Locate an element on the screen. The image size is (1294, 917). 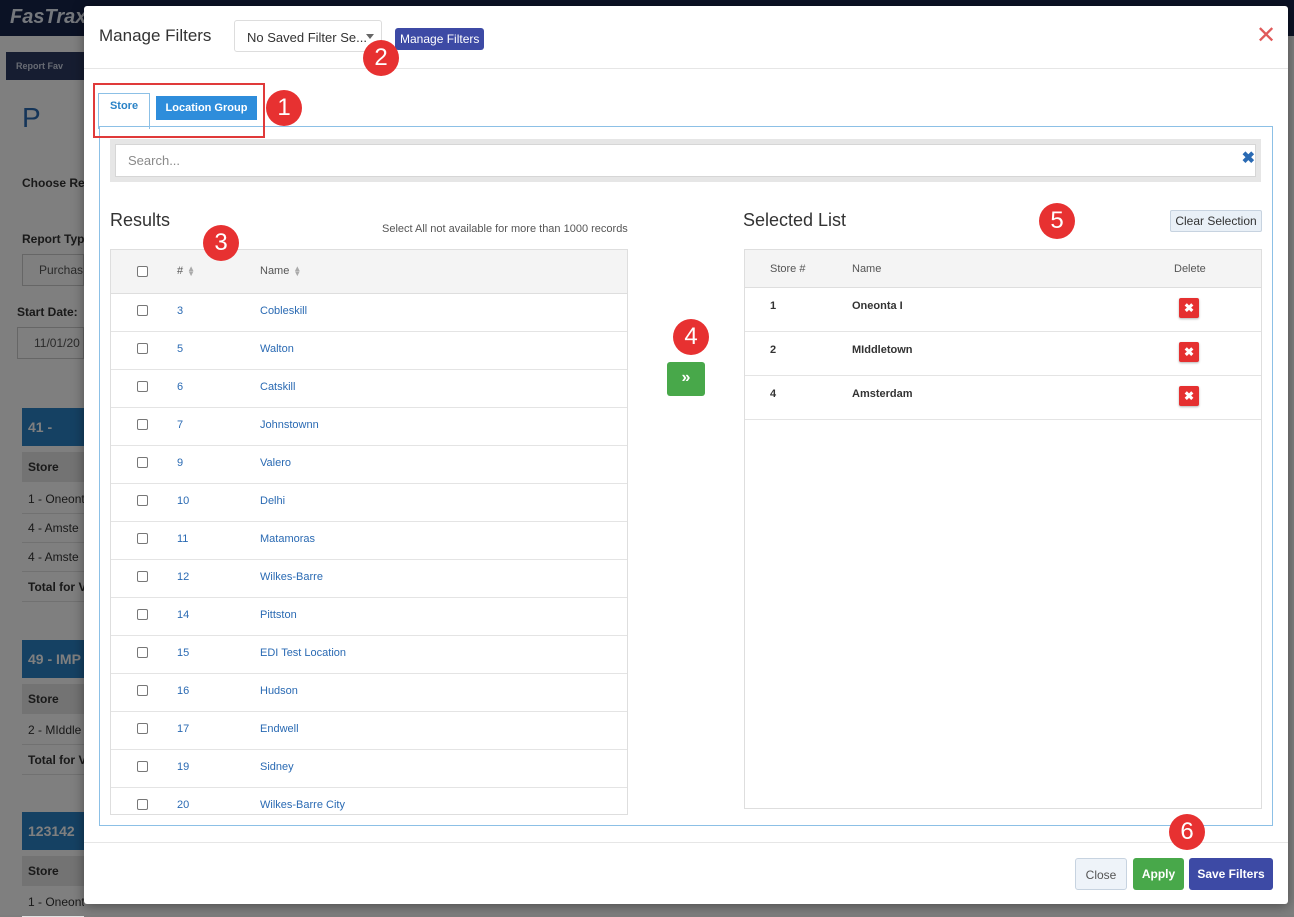
store-name-link: Pittston is located at coordinates (278, 615).